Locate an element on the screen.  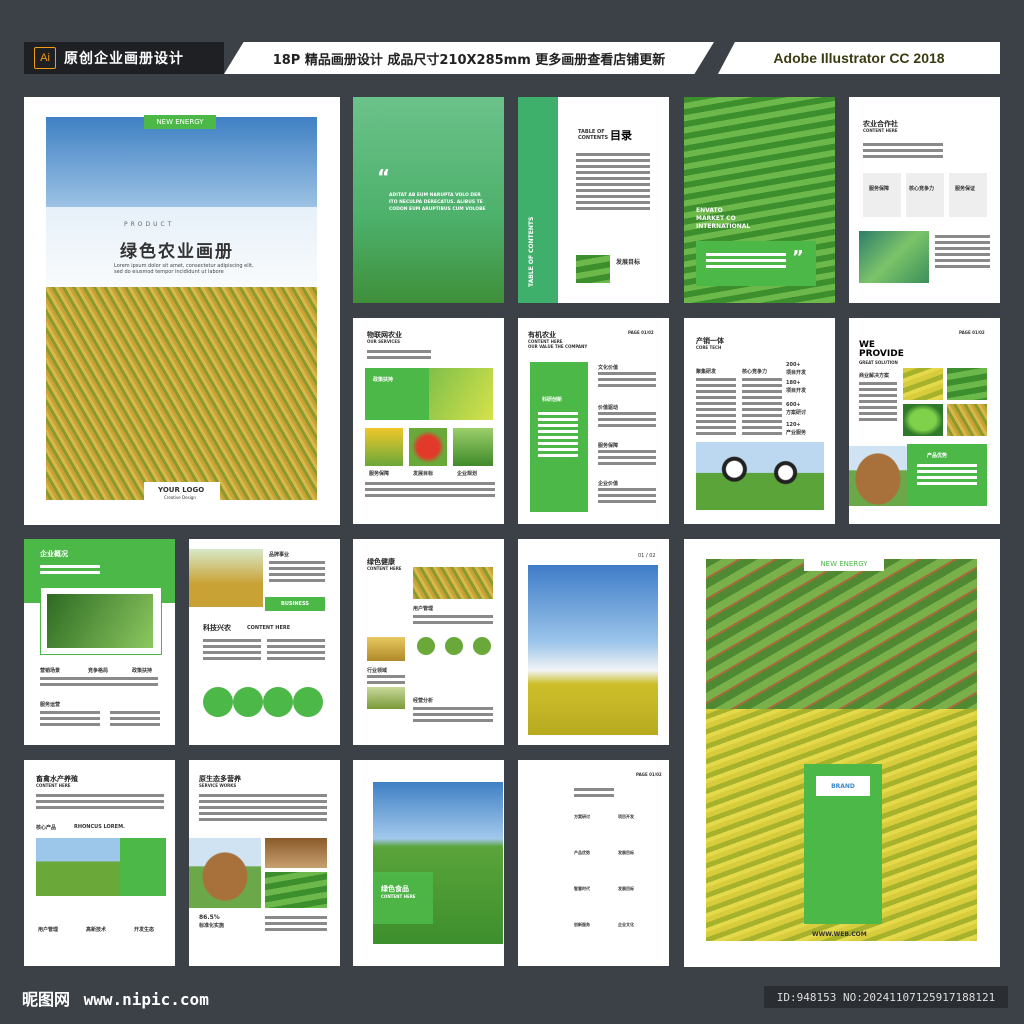
page17-title: 绿色食品 is located at coordinates (395, 889).